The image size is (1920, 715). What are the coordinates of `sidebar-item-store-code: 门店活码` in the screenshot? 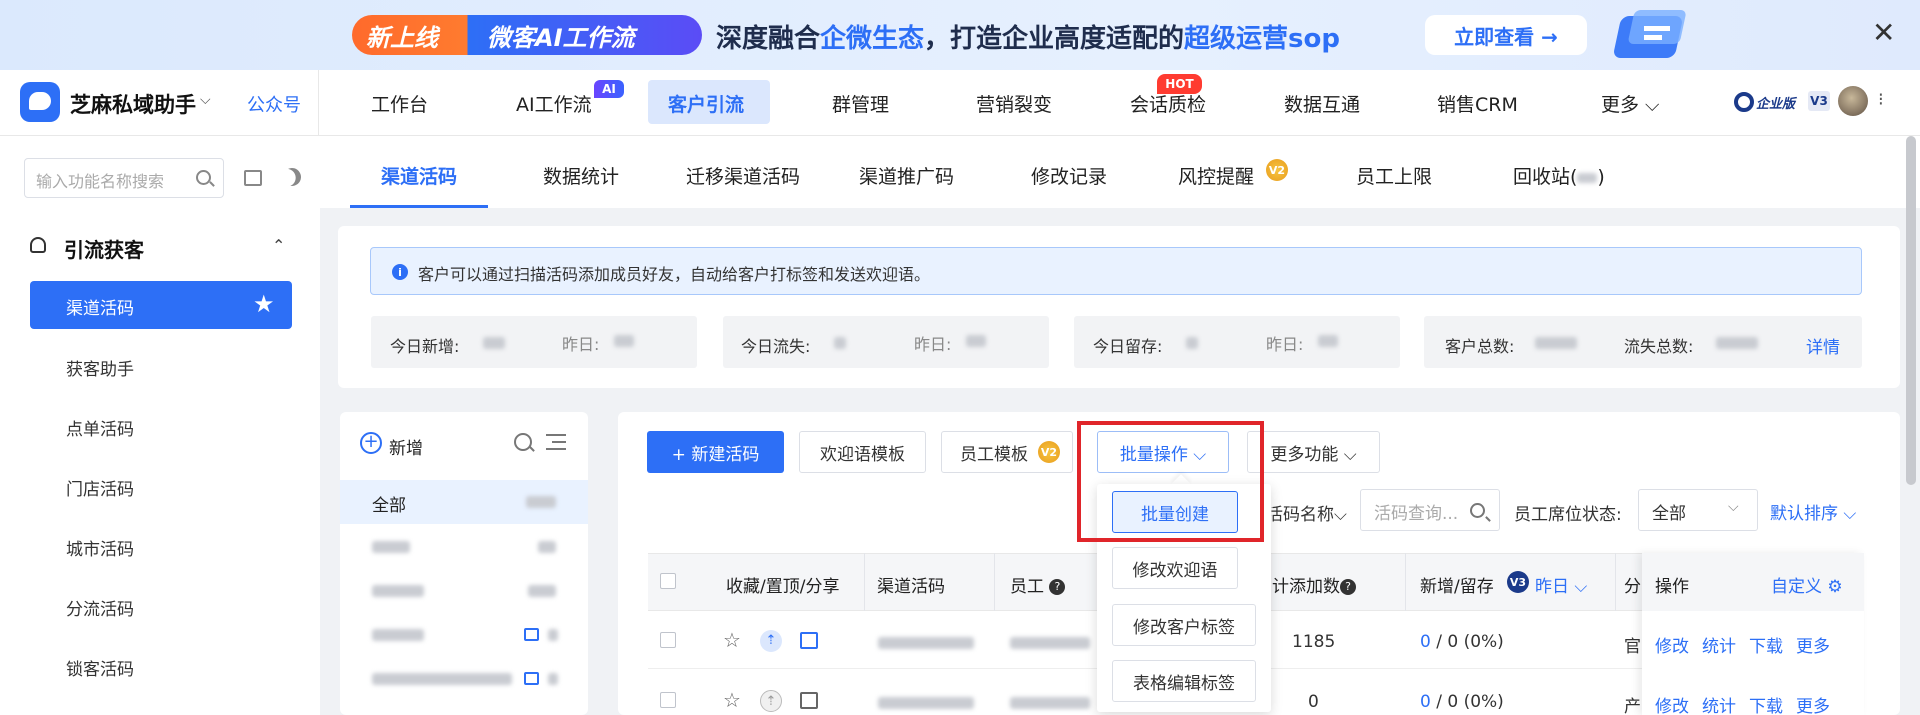 It's located at (100, 487).